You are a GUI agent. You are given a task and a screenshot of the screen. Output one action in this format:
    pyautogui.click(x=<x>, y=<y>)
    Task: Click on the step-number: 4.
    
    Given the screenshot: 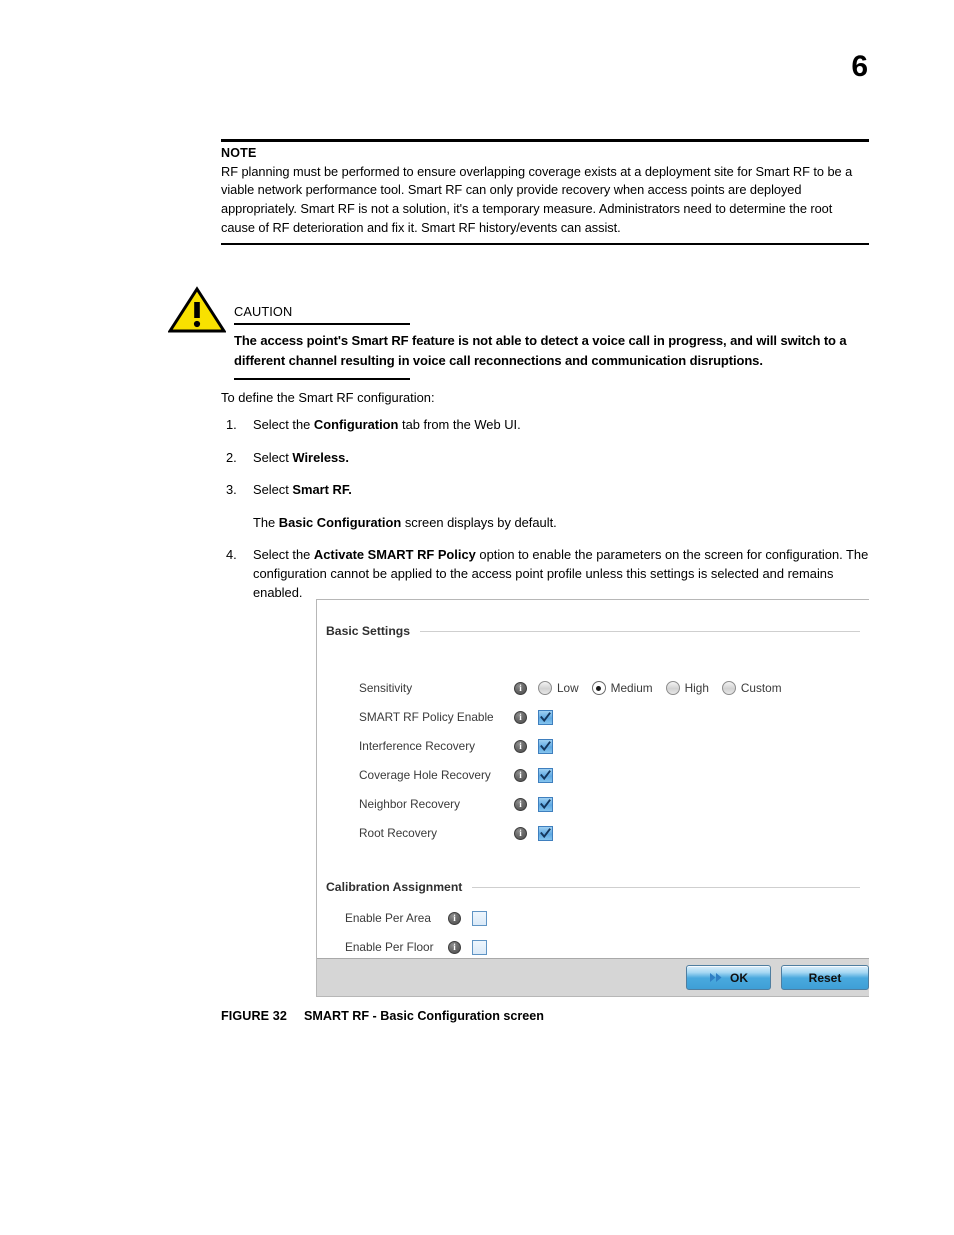 What is the action you would take?
    pyautogui.click(x=231, y=555)
    